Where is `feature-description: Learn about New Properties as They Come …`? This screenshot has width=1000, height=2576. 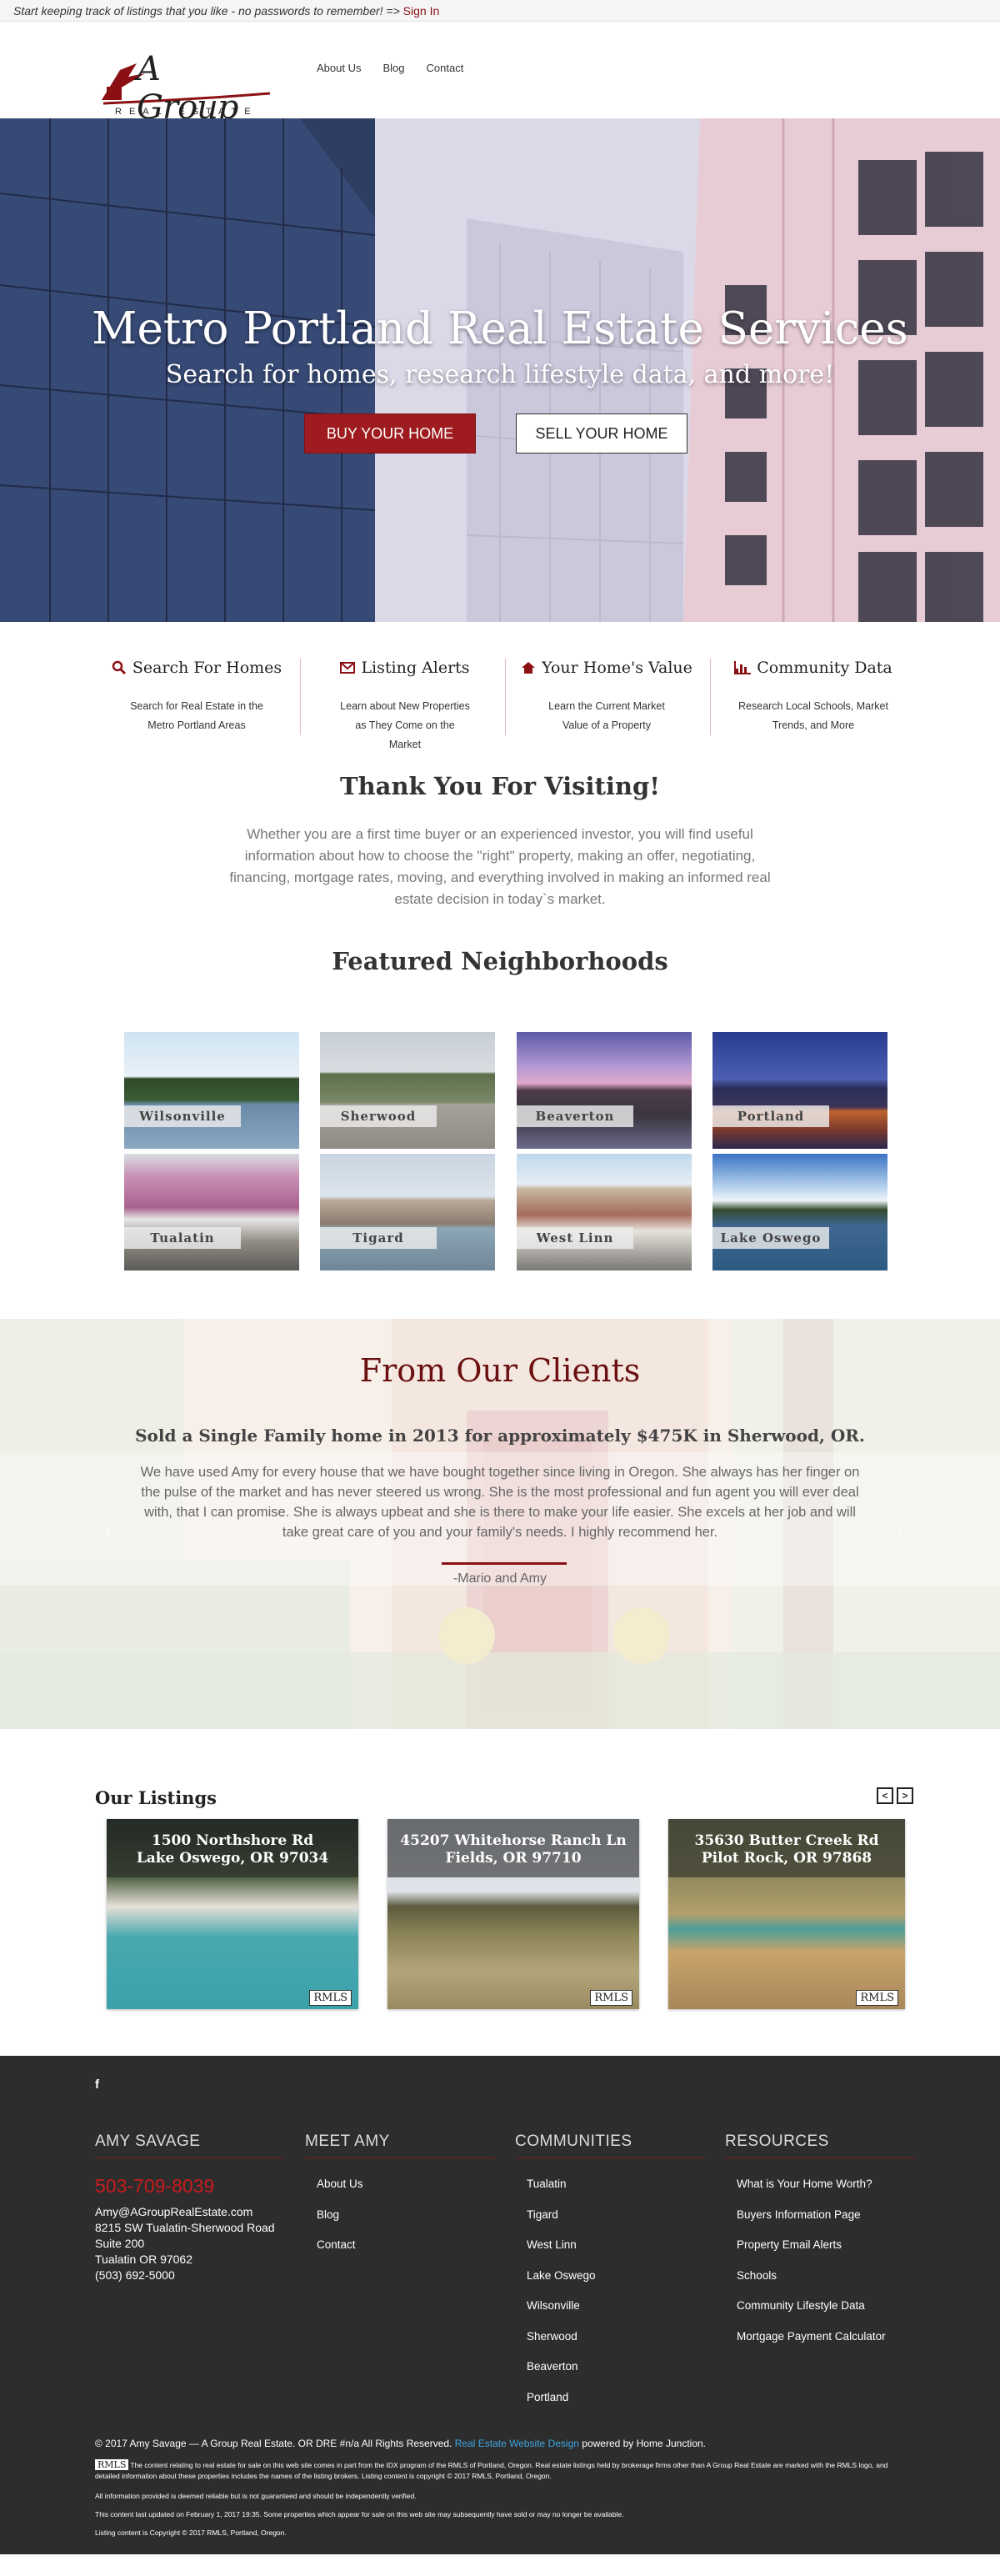 feature-description: Learn about New Properties as They Come … is located at coordinates (405, 725).